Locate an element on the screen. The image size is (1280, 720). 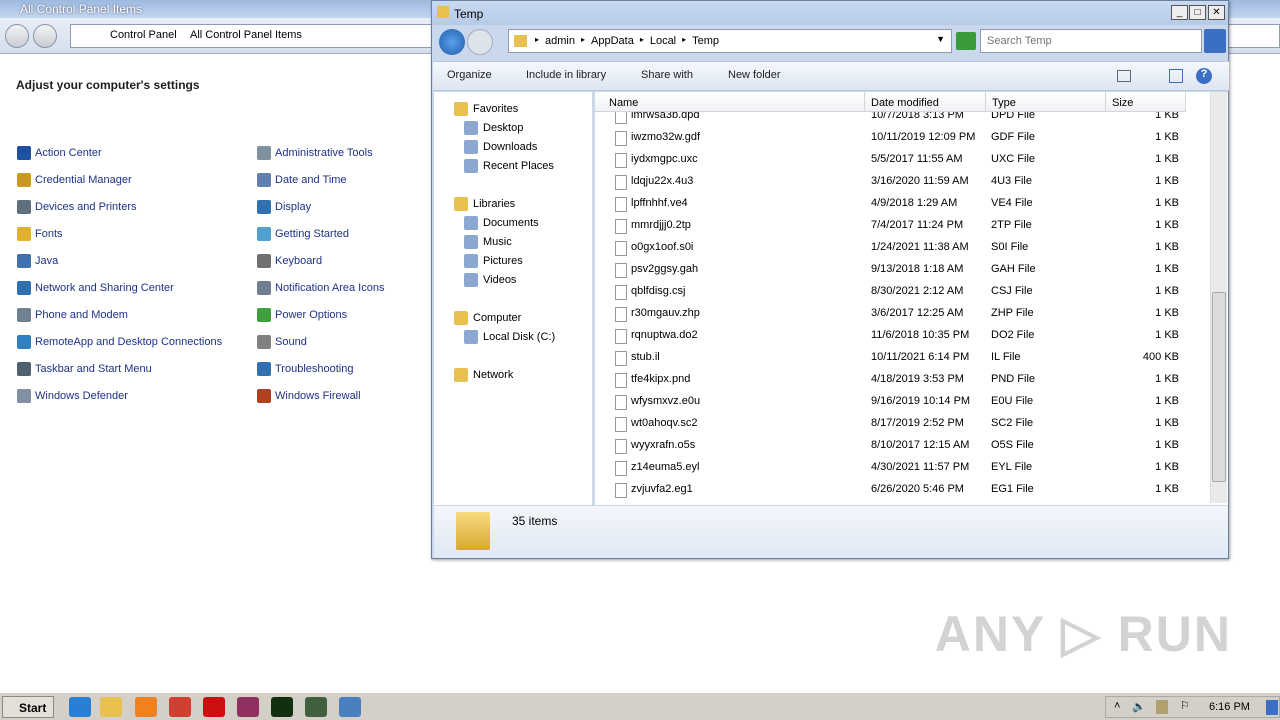
chrome-icon is located at coordinates (180, 707).